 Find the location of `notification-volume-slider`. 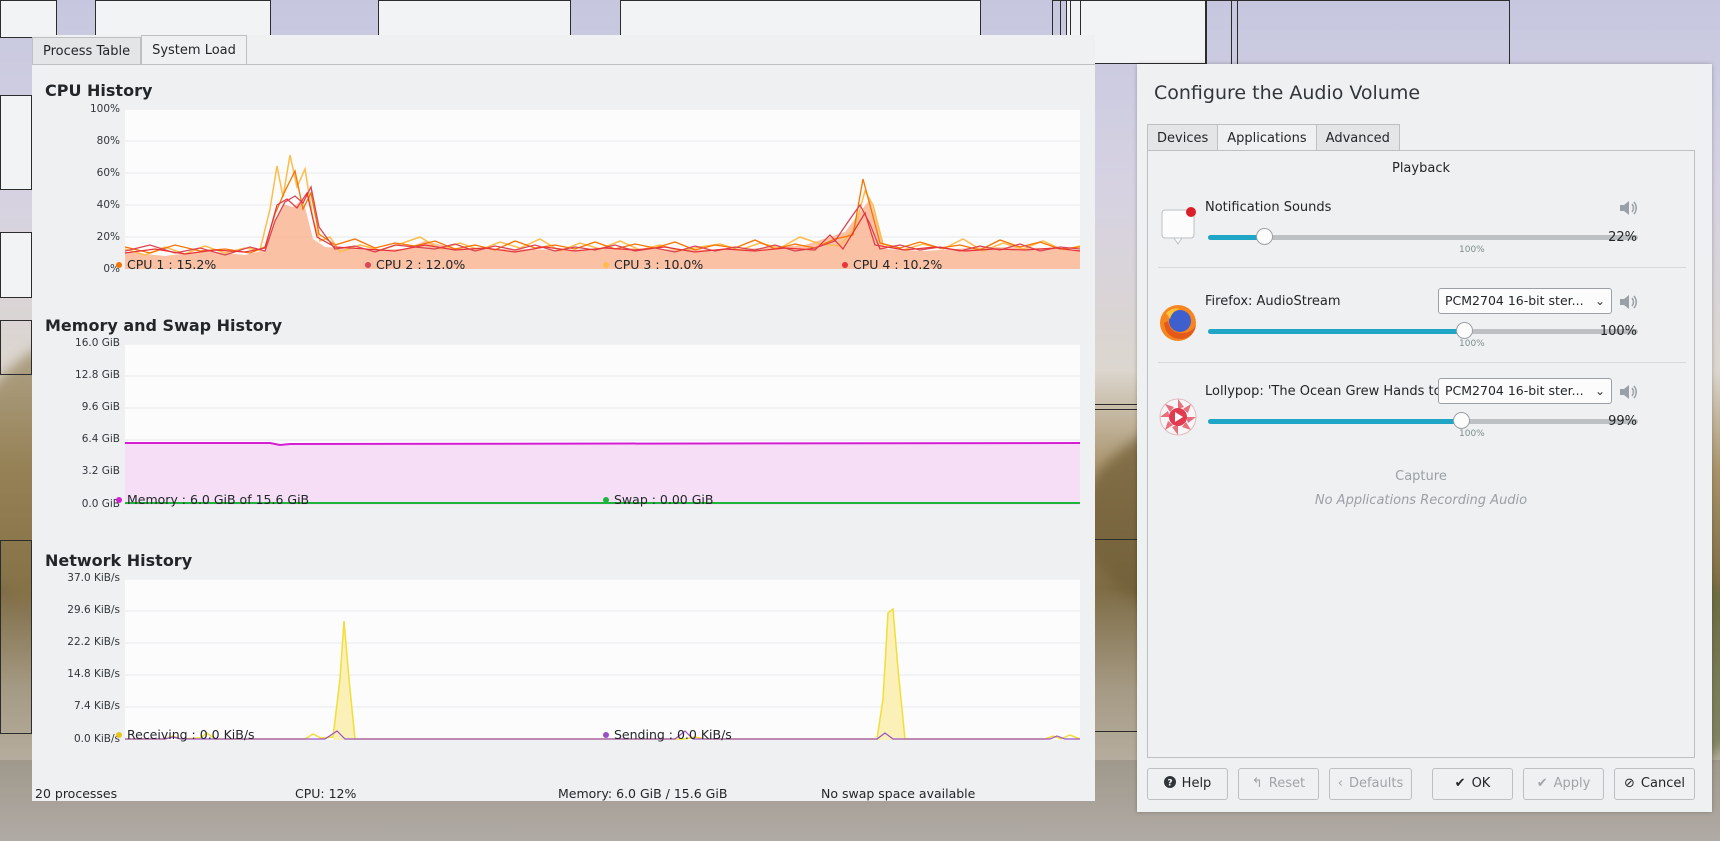

notification-volume-slider is located at coordinates (1423, 236).